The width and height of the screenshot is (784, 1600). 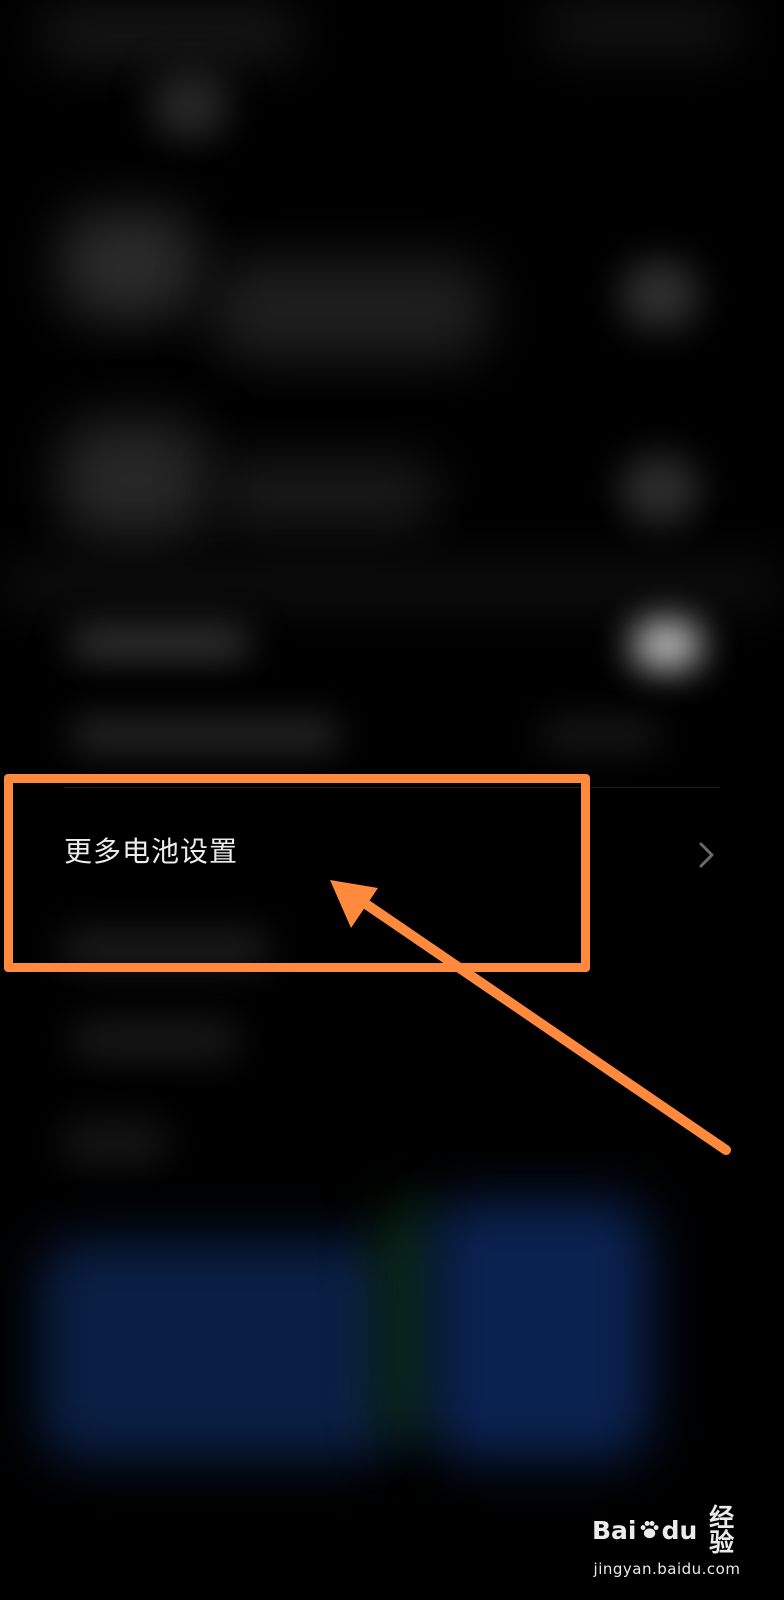 I want to click on watermark-logo: Bai du 经验, so click(x=667, y=1530).